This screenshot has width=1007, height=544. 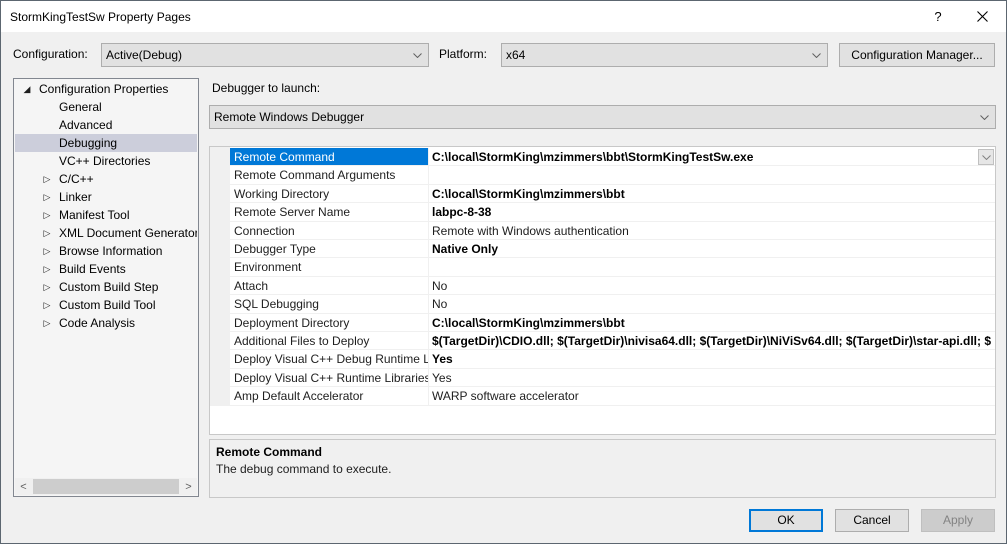 I want to click on property-name: Attach, so click(x=329, y=285).